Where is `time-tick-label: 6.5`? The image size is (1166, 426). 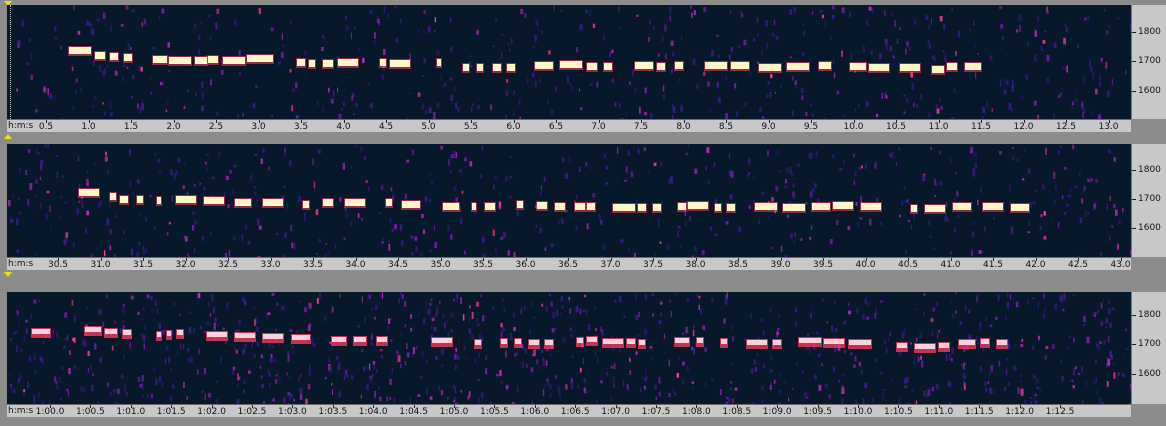 time-tick-label: 6.5 is located at coordinates (556, 127).